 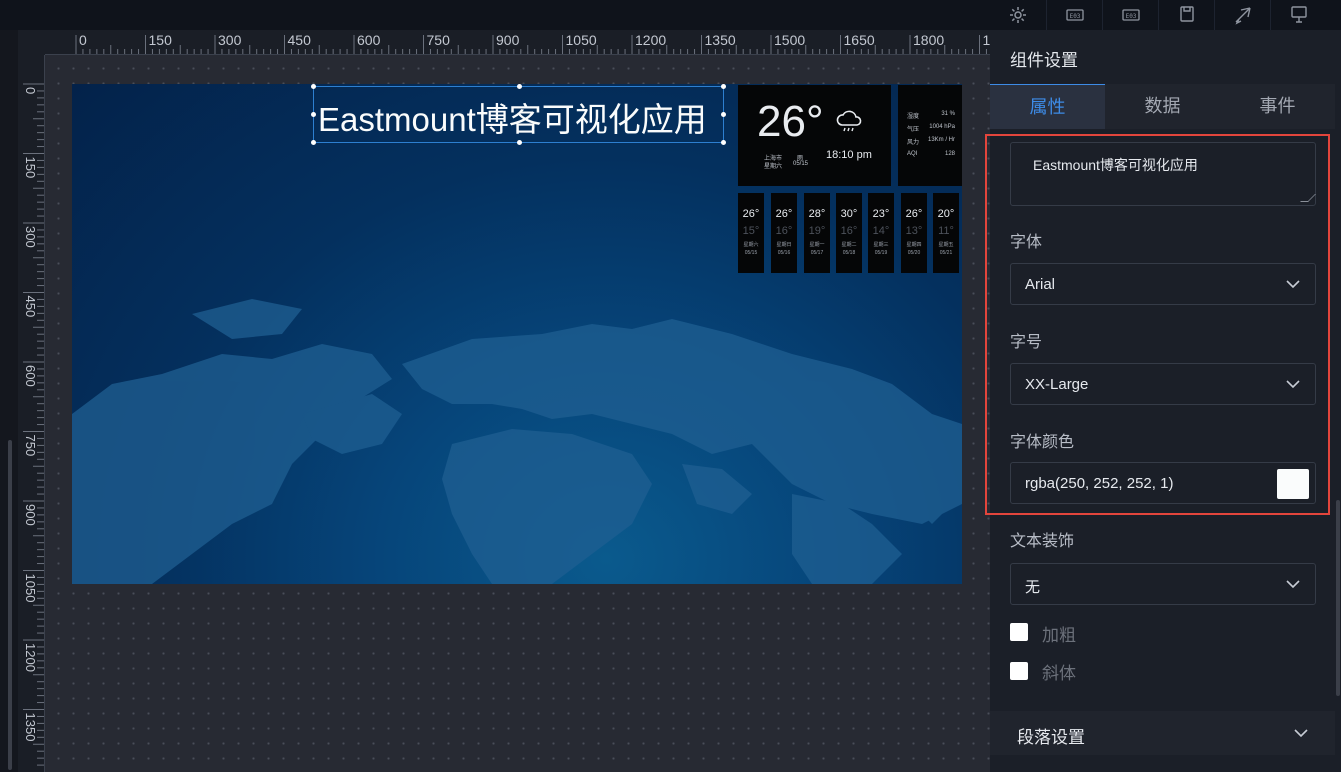 What do you see at coordinates (931, 128) in the screenshot?
I see `detail-row: 气压 1004 hPa` at bounding box center [931, 128].